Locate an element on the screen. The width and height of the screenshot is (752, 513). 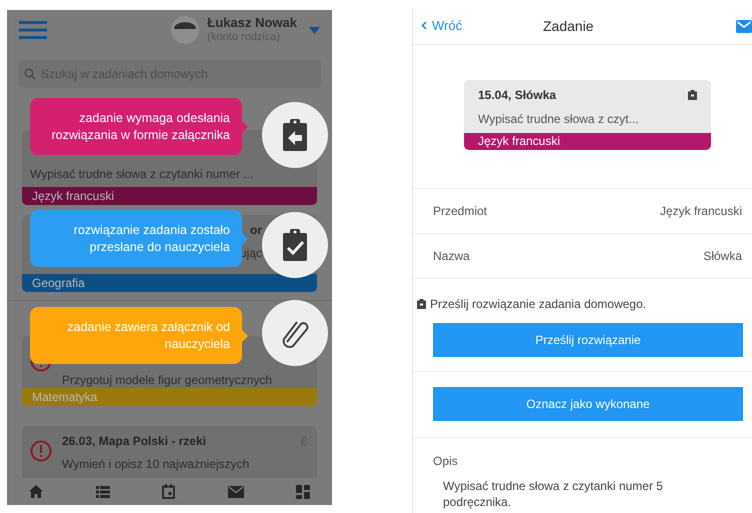
mark-done-button: Oznacz jako wykonane is located at coordinates (588, 404).